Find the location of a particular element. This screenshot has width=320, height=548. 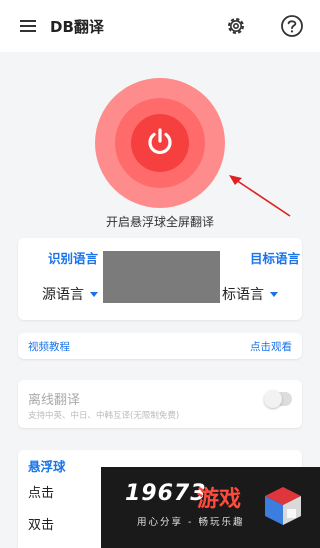

video-tutorial-label: 视频教程 is located at coordinates (49, 347).